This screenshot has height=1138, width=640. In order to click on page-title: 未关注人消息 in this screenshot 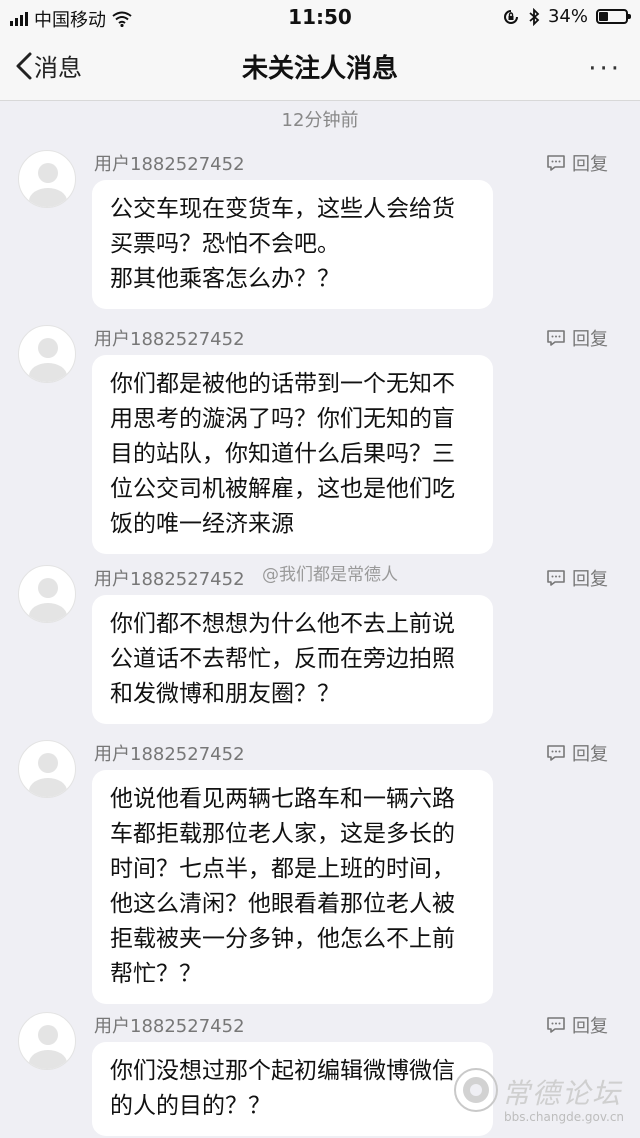, I will do `click(319, 69)`.